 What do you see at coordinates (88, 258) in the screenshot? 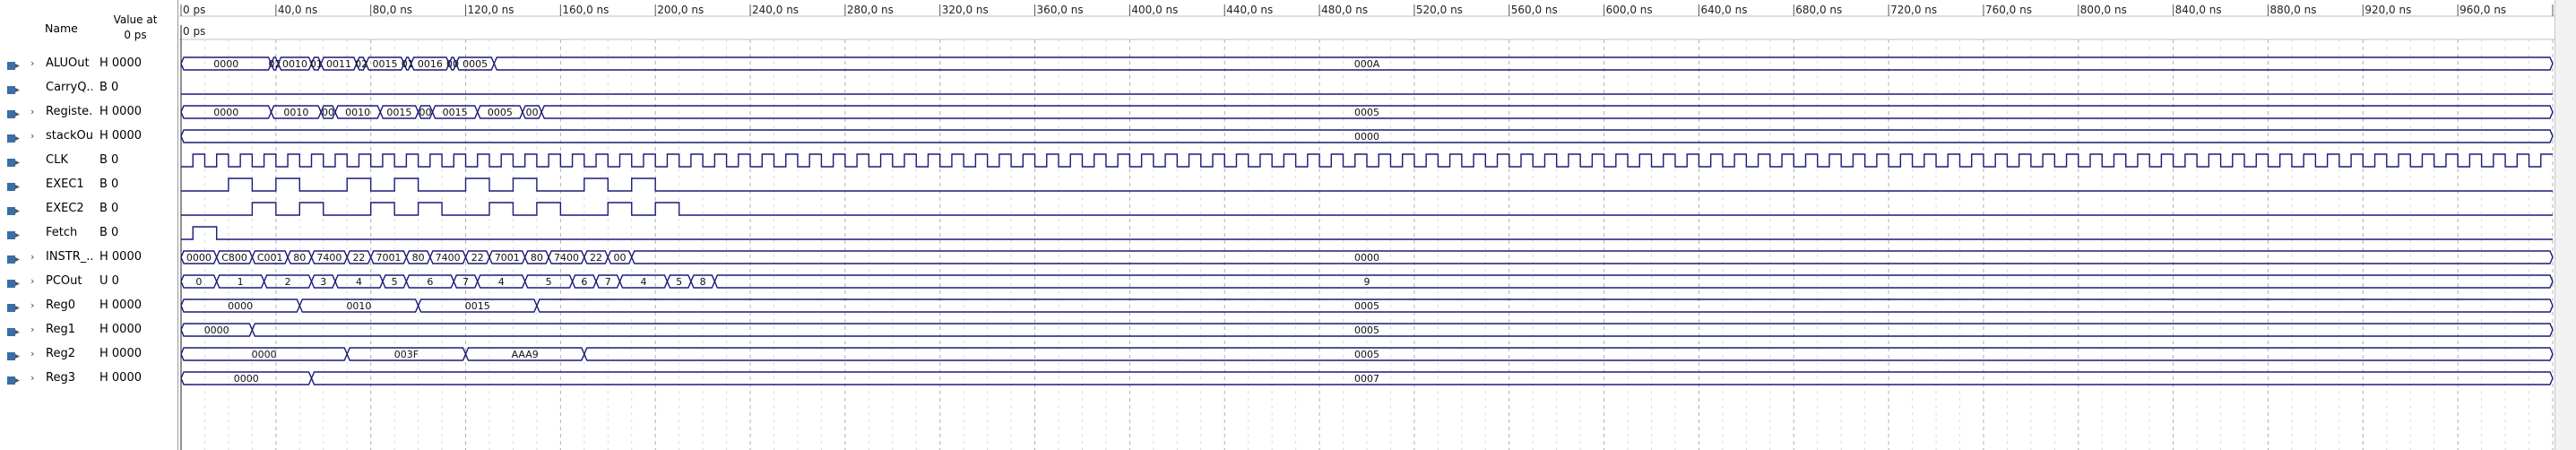
I see `signal-row: › INSTR_... H 0000` at bounding box center [88, 258].